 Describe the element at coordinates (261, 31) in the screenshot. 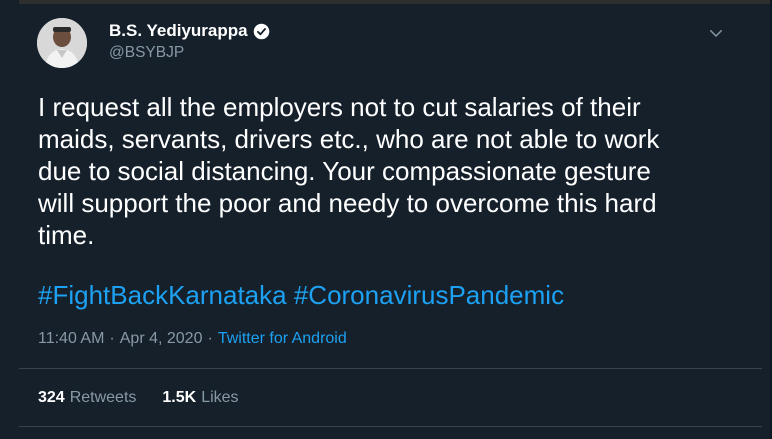

I see `verified-badge-icon` at that location.